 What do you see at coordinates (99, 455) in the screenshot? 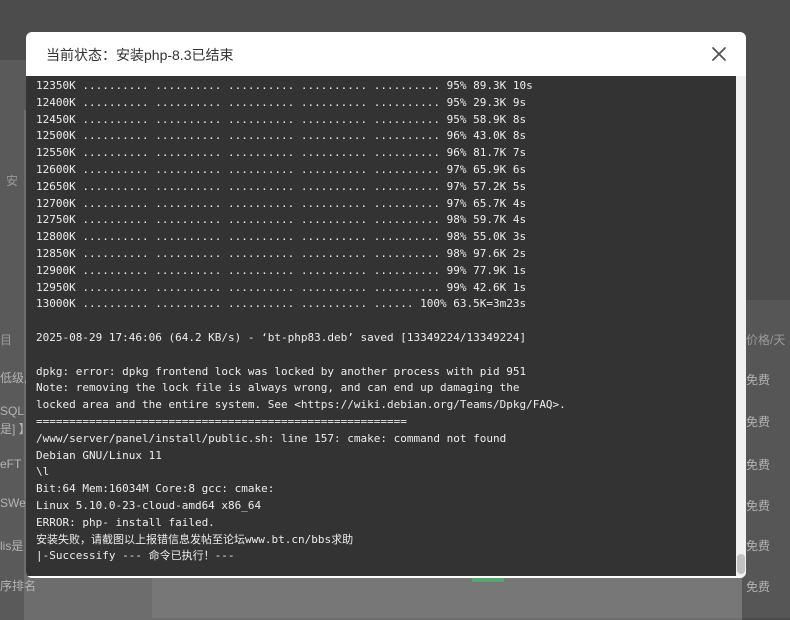
I see `terminal-line: Debian GNU/Linux 11` at bounding box center [99, 455].